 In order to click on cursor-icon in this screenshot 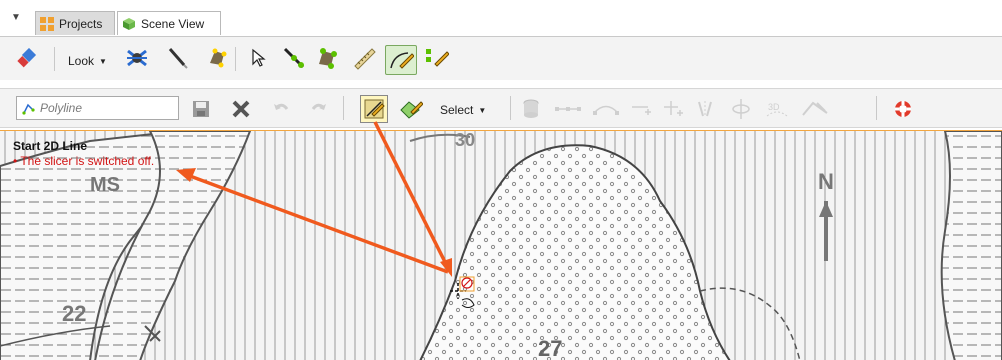, I will do `click(462, 292)`.